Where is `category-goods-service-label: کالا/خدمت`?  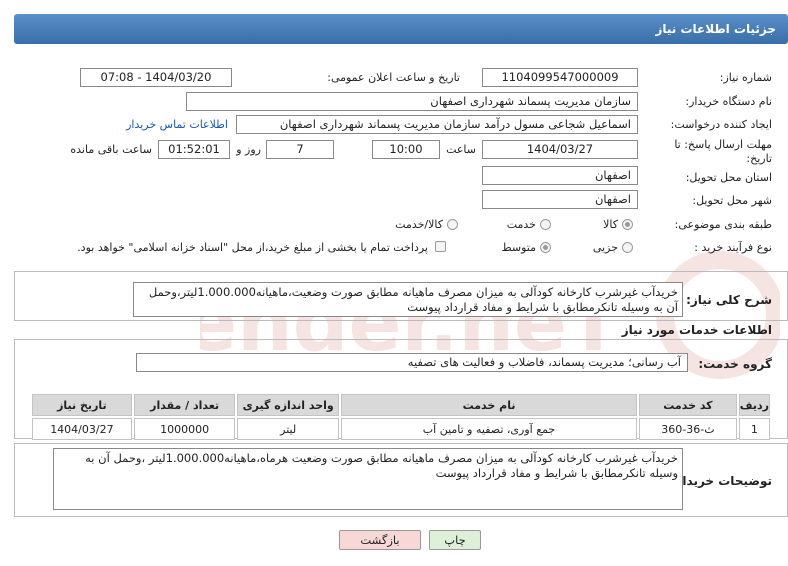 category-goods-service-label: کالا/خدمت is located at coordinates (419, 224).